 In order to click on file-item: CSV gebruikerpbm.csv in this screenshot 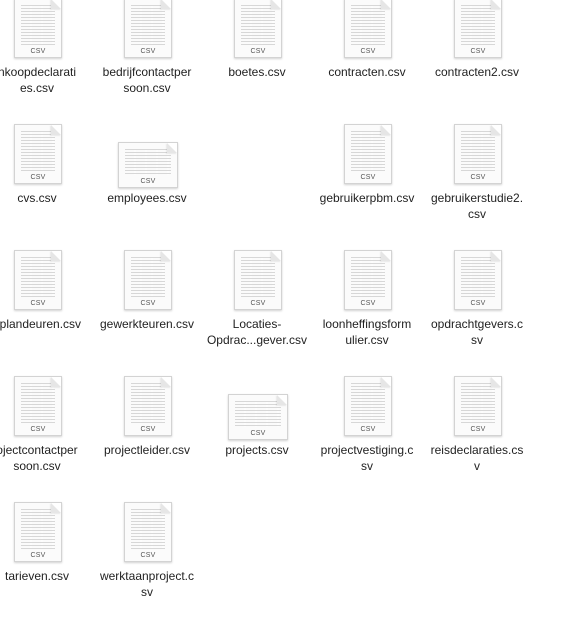, I will do `click(367, 185)`.